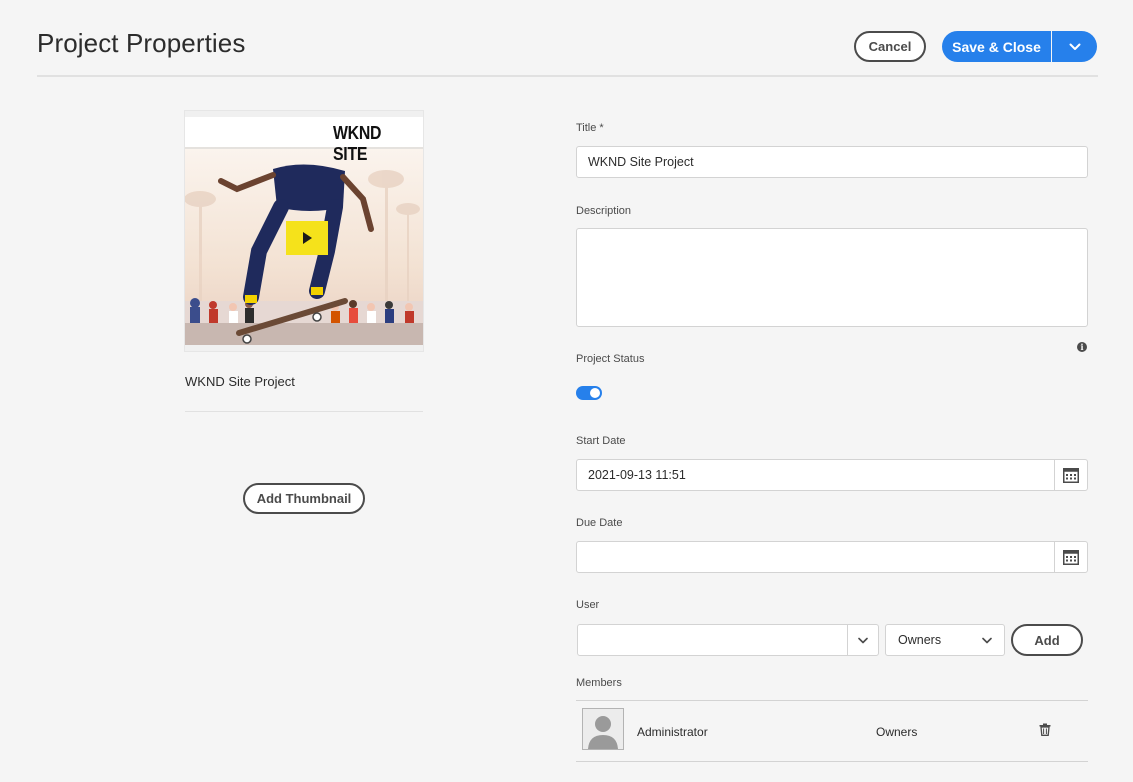 The height and width of the screenshot is (782, 1133). What do you see at coordinates (816, 475) in the screenshot?
I see `start-date-field` at bounding box center [816, 475].